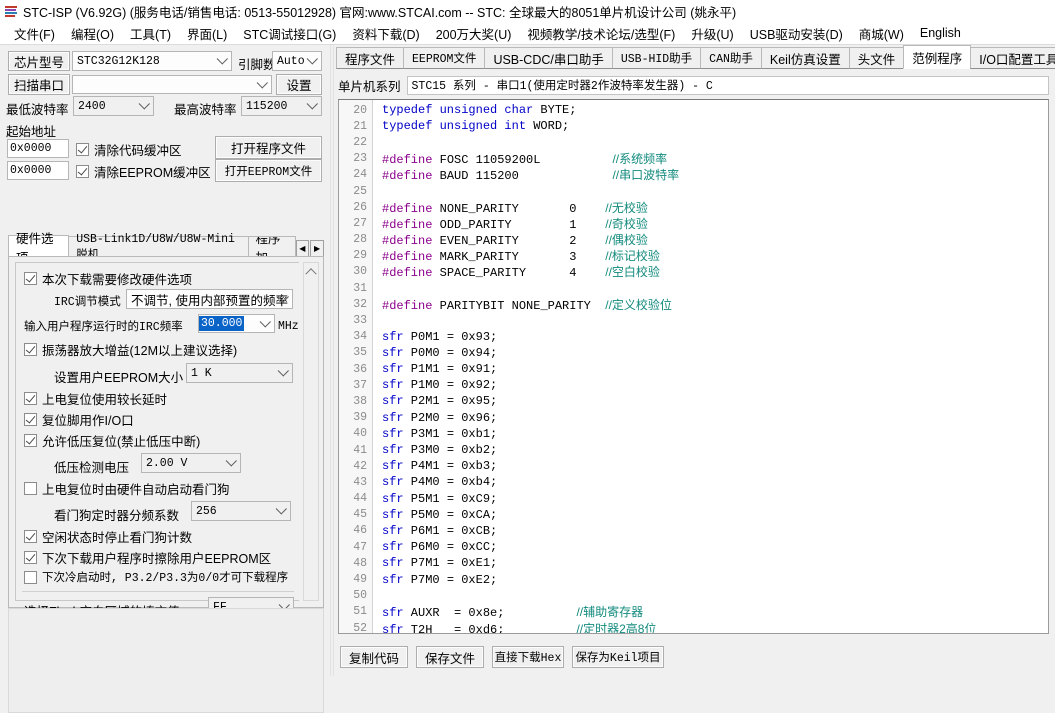 This screenshot has width=1055, height=713. Describe the element at coordinates (268, 170) in the screenshot. I see `open-eeprom-file-button: 打开EEPROM文件` at that location.